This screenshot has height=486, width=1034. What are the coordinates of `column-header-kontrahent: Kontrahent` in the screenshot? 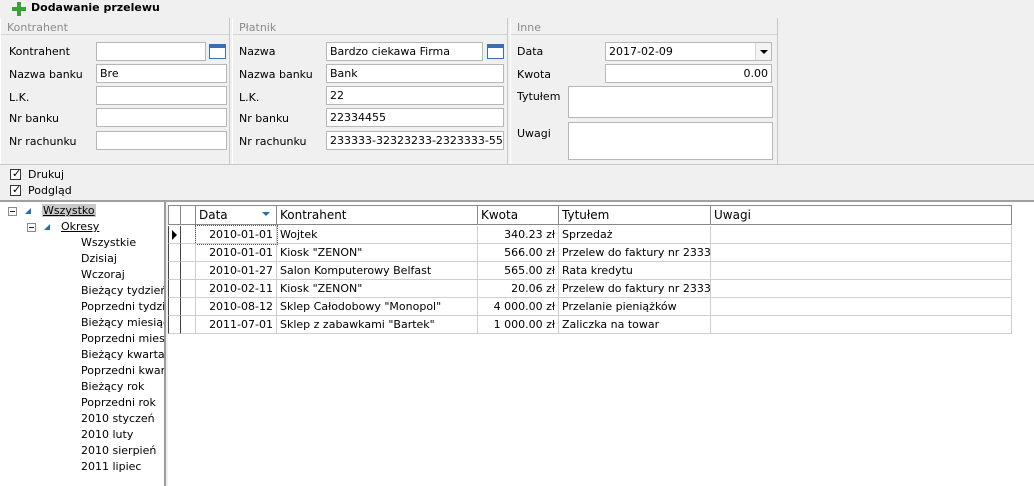 It's located at (377, 215).